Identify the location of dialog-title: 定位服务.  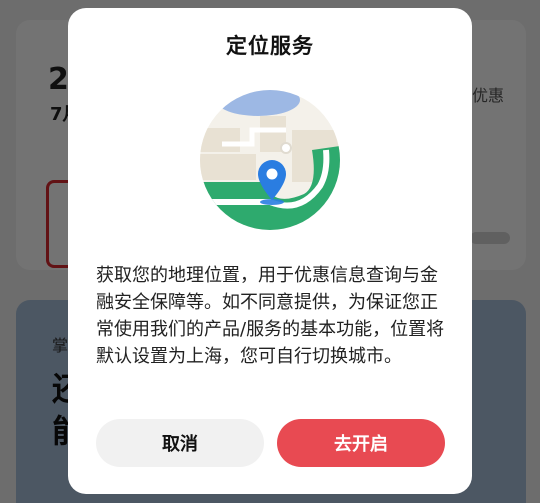
(270, 46).